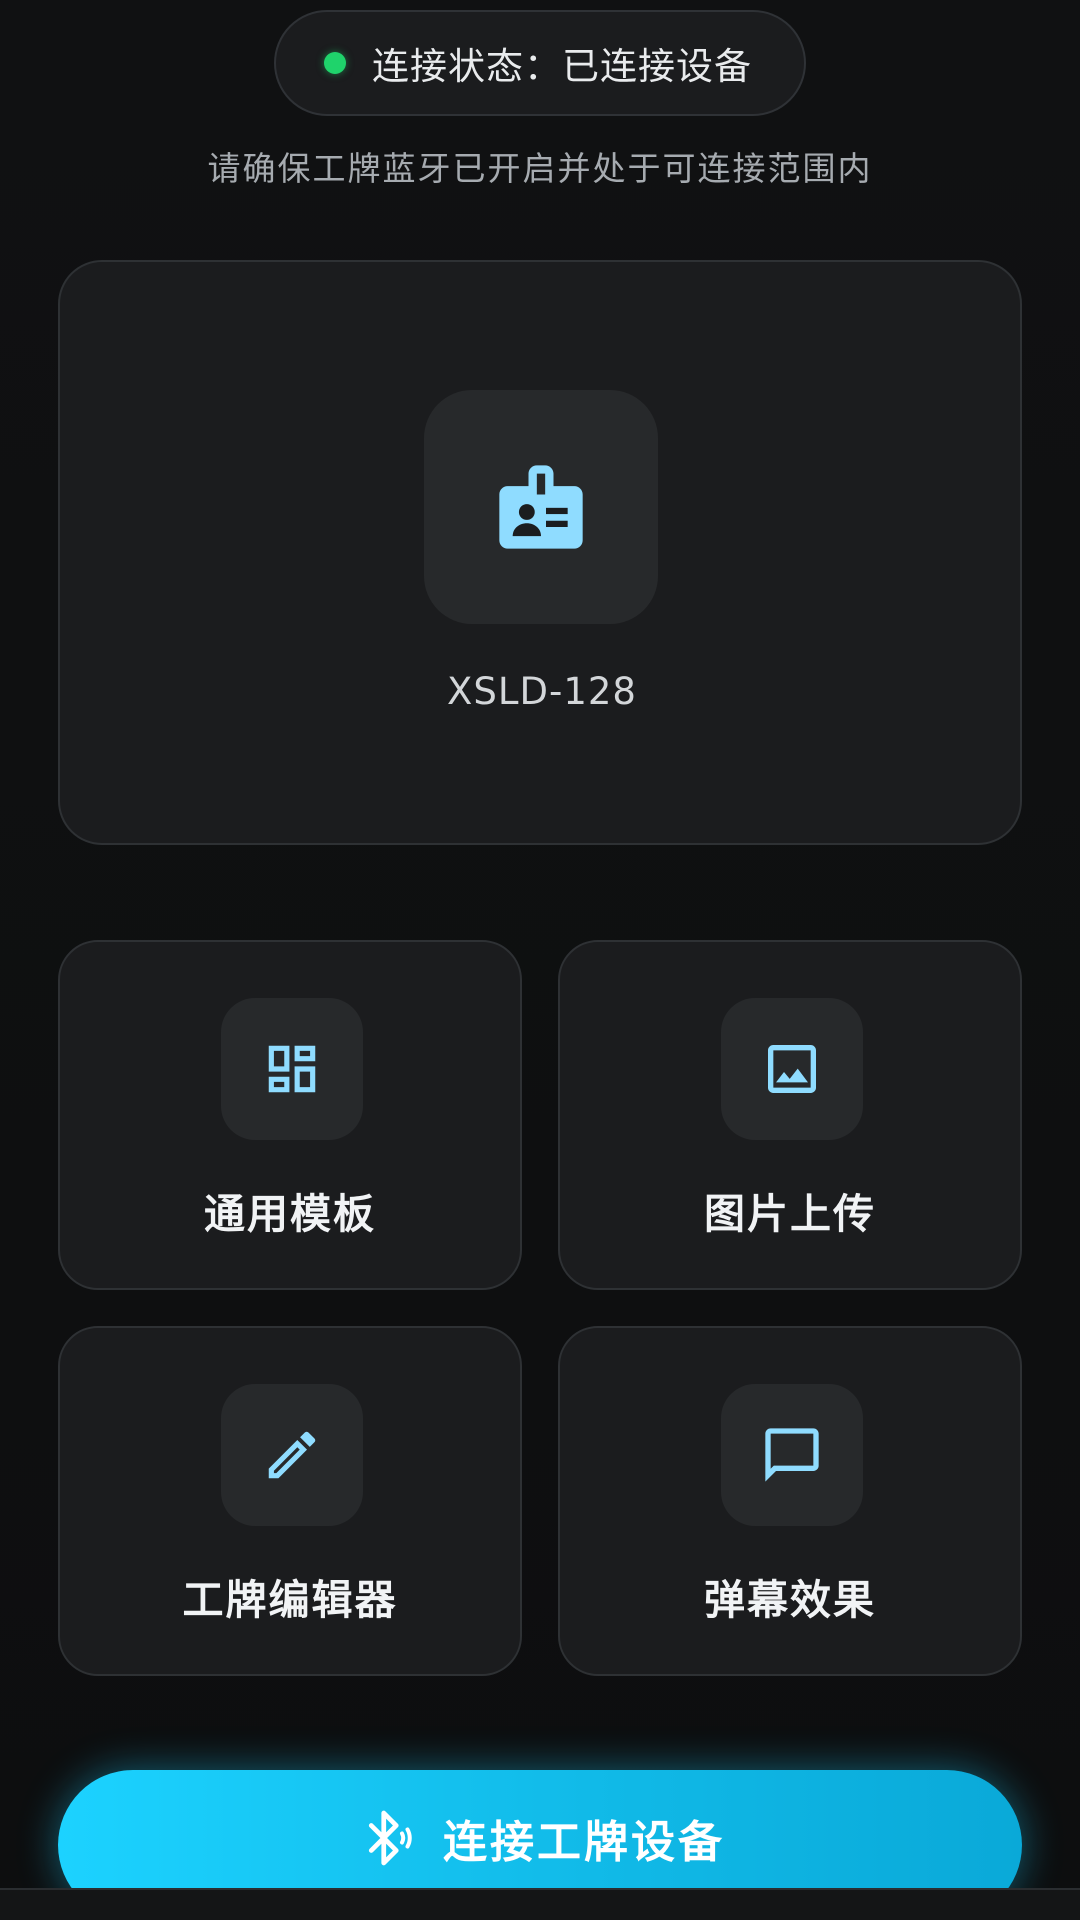 The width and height of the screenshot is (1080, 1920). I want to click on bottom-edge-bar, so click(540, 1904).